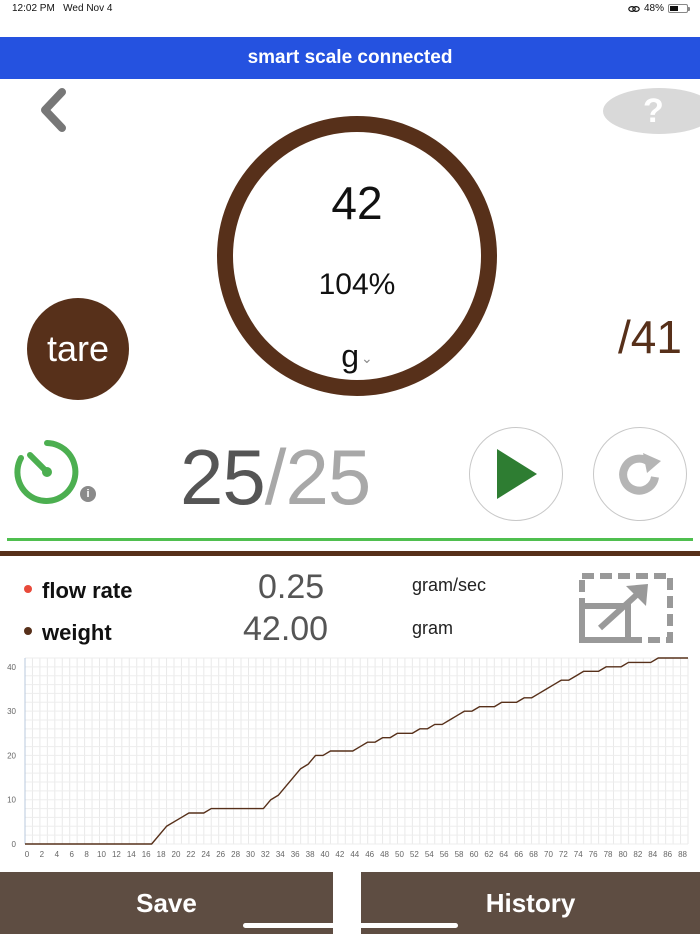 Image resolution: width=700 pixels, height=934 pixels. I want to click on help-button: ?, so click(651, 111).